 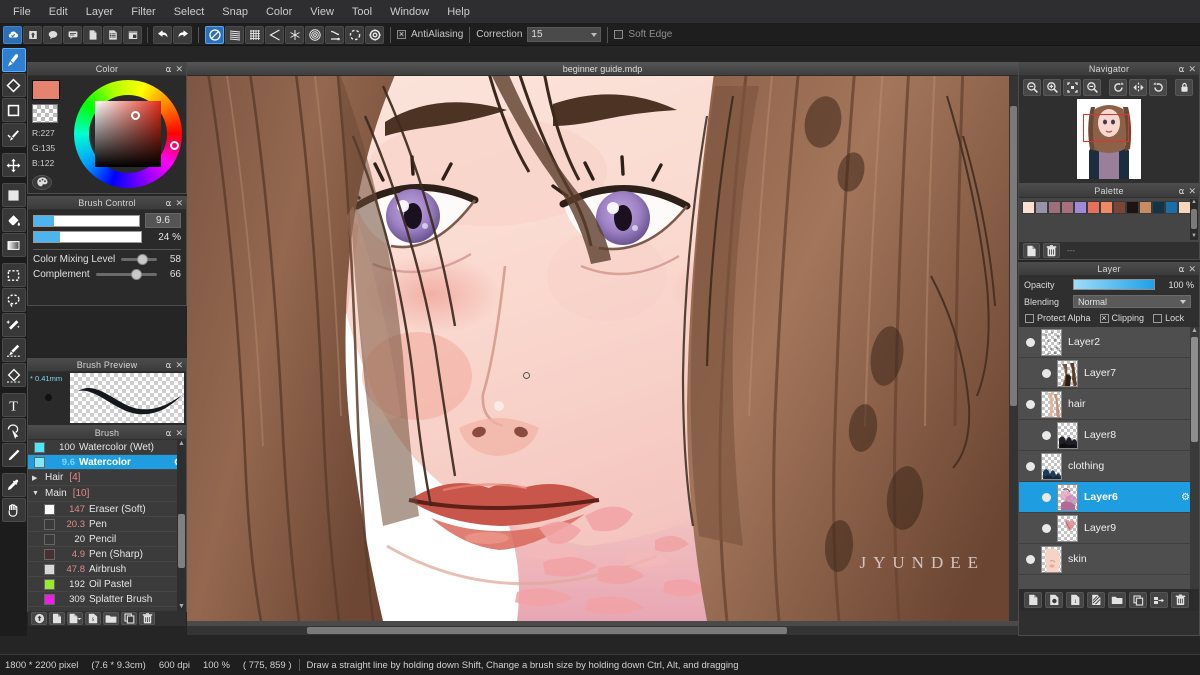 What do you see at coordinates (142, 259) in the screenshot?
I see `slider-knob` at bounding box center [142, 259].